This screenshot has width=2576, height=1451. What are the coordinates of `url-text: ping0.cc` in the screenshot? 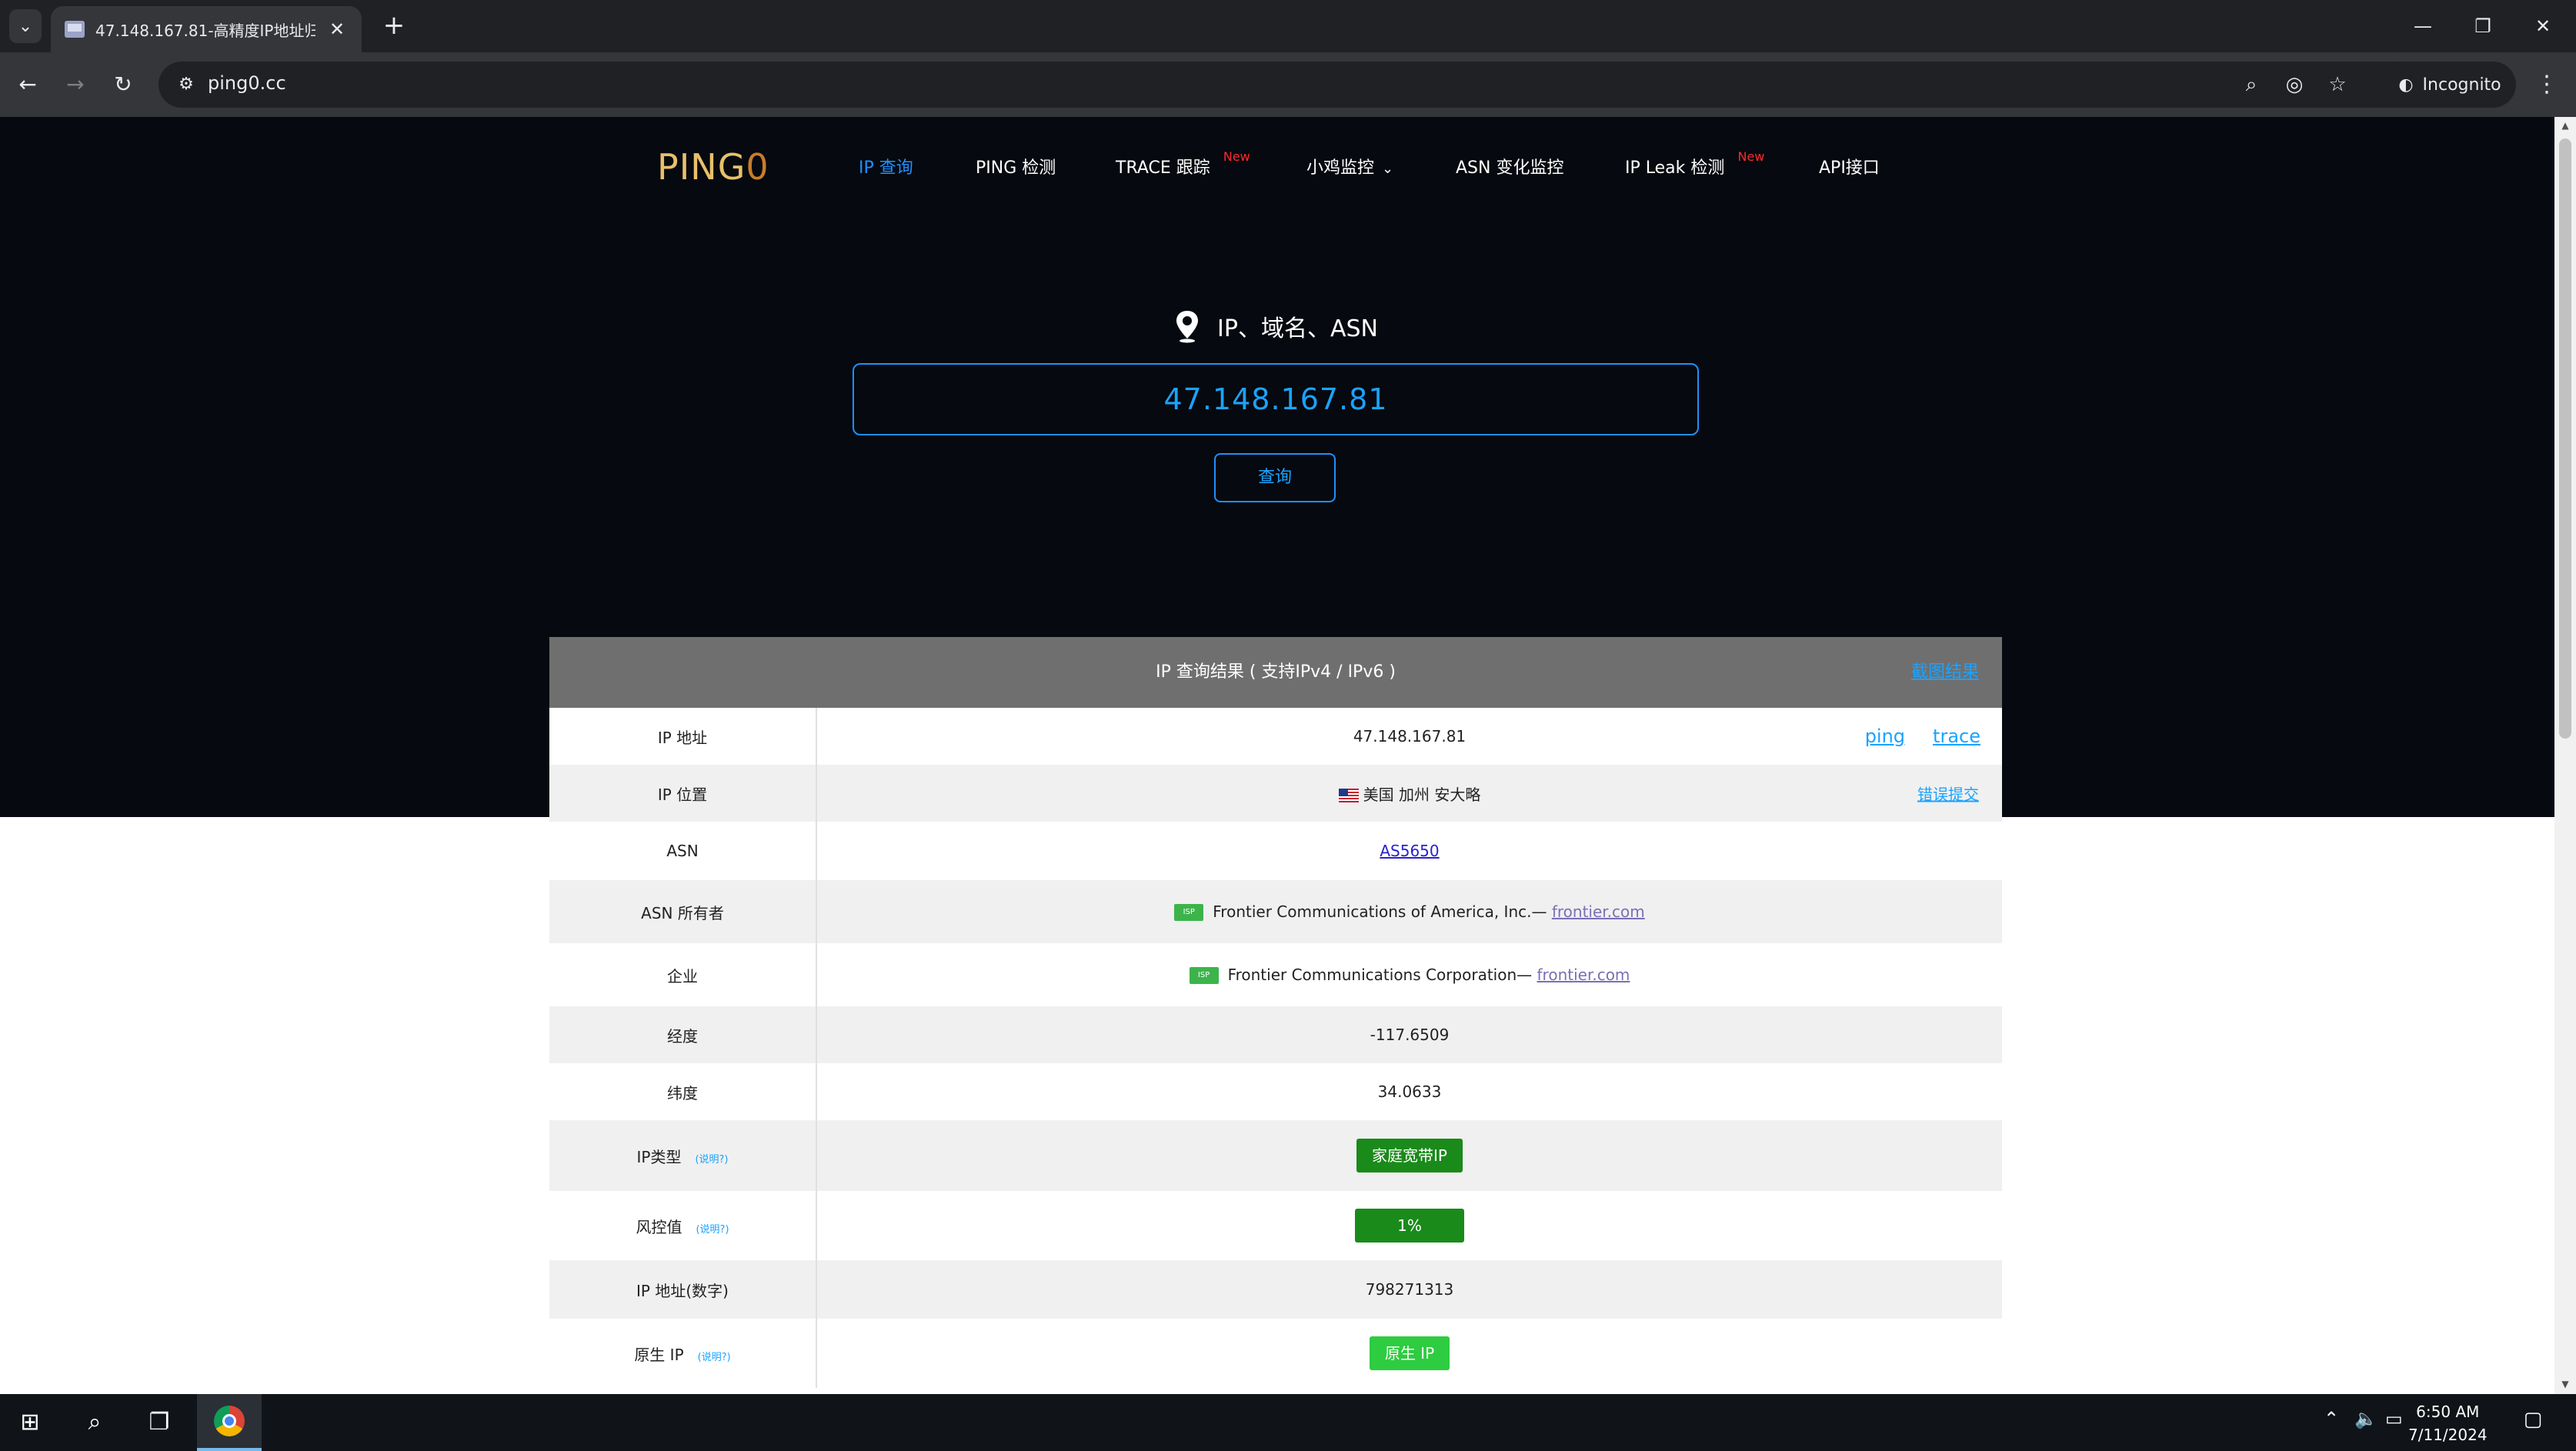 It's located at (247, 83).